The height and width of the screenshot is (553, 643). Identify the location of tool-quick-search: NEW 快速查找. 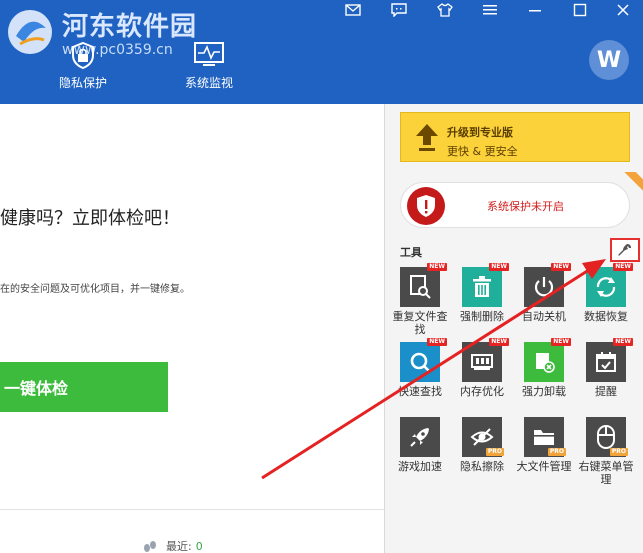
(420, 377).